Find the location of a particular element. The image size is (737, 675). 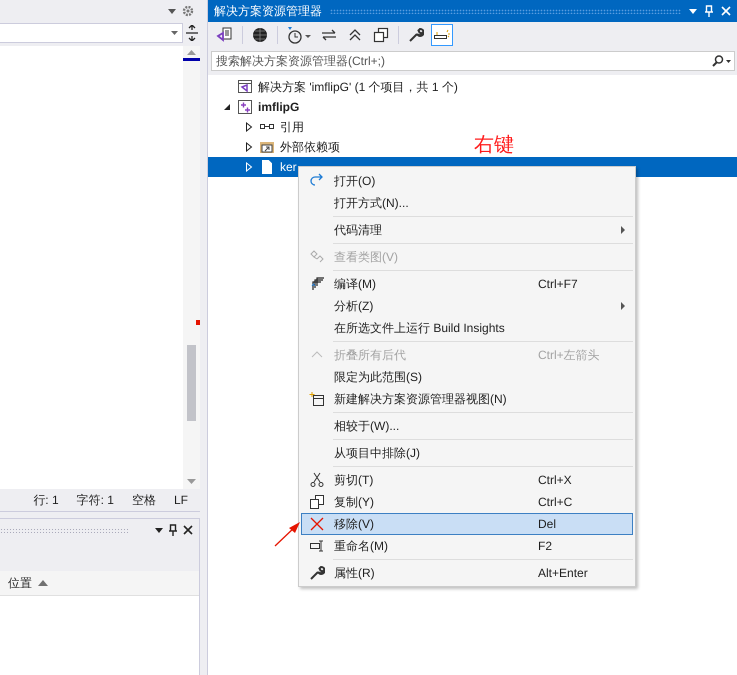

status-text: 字符: 1 is located at coordinates (95, 500).